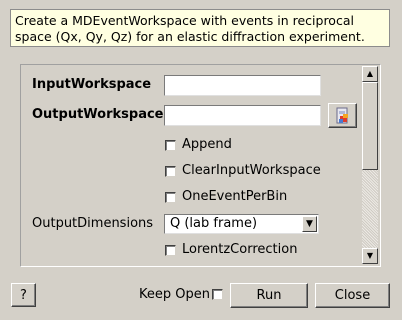 Image resolution: width=402 pixels, height=320 pixels. What do you see at coordinates (370, 256) in the screenshot?
I see `scroll-down-arrow-icon: ▼` at bounding box center [370, 256].